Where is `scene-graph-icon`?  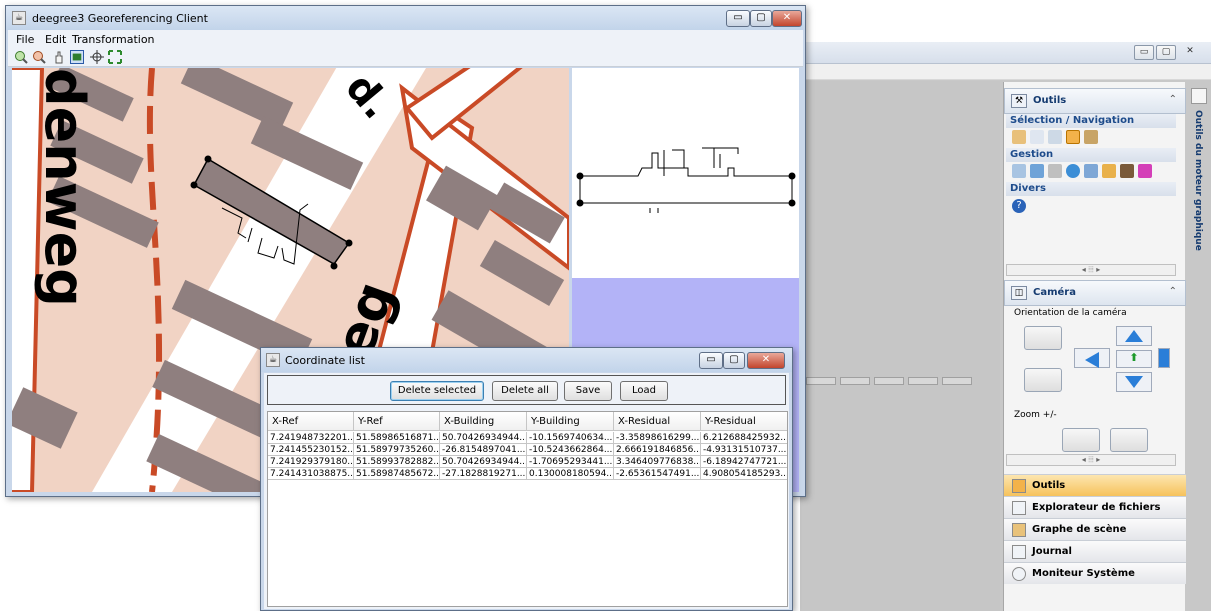 scene-graph-icon is located at coordinates (1019, 530).